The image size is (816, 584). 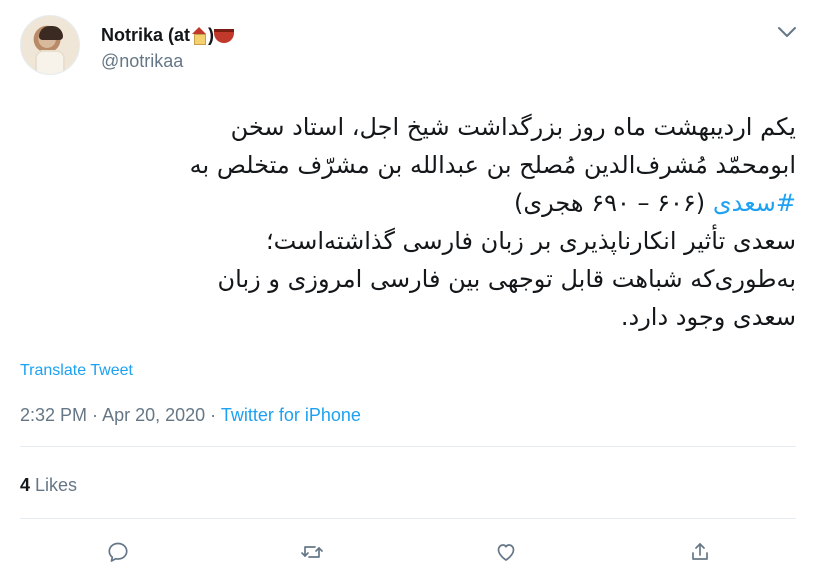 I want to click on likes-count: 4, so click(x=25, y=485).